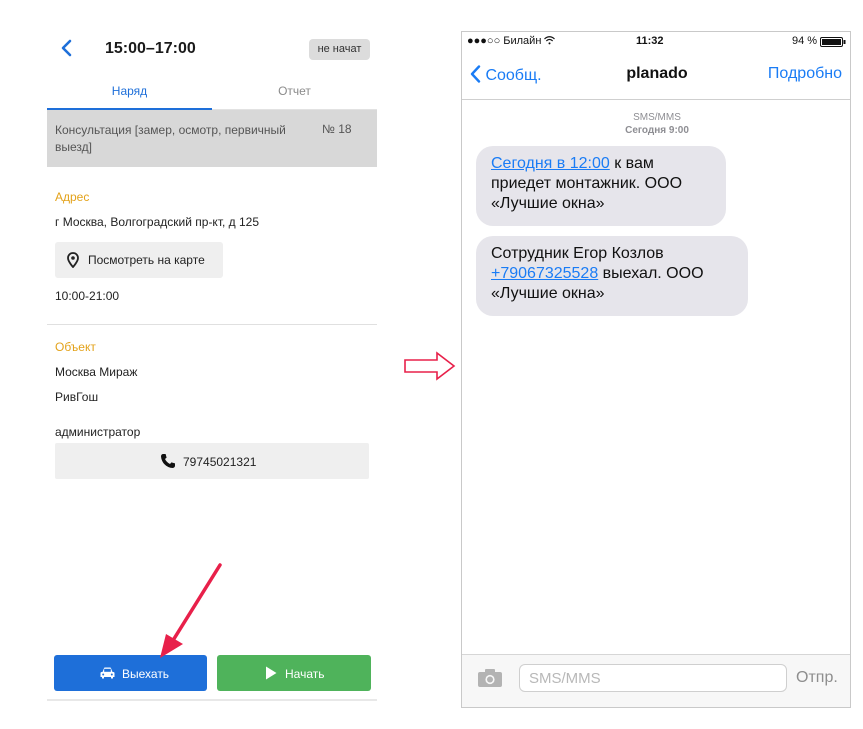 Image resolution: width=863 pixels, height=729 pixels. What do you see at coordinates (475, 74) in the screenshot?
I see `chevron-left-icon` at bounding box center [475, 74].